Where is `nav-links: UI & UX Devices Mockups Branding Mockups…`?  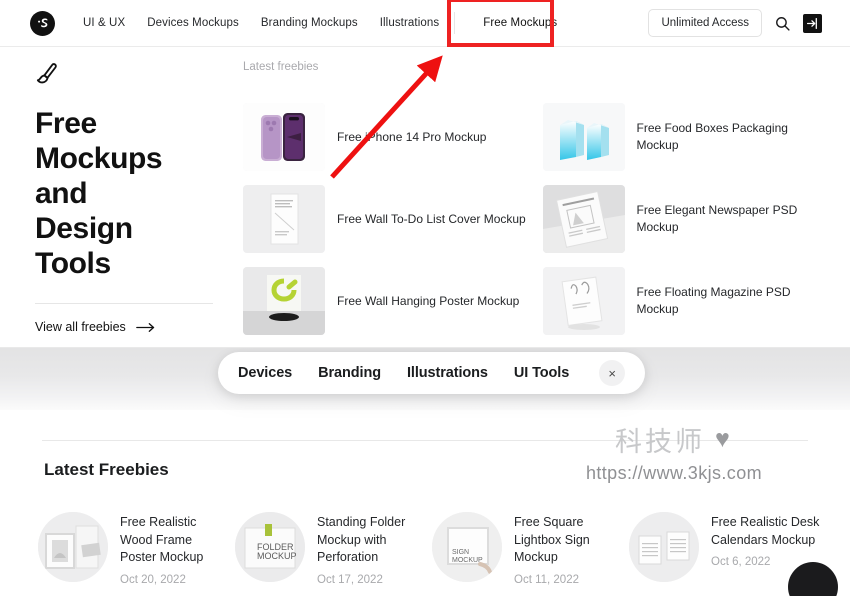 nav-links: UI & UX Devices Mockups Branding Mockups… is located at coordinates (326, 23).